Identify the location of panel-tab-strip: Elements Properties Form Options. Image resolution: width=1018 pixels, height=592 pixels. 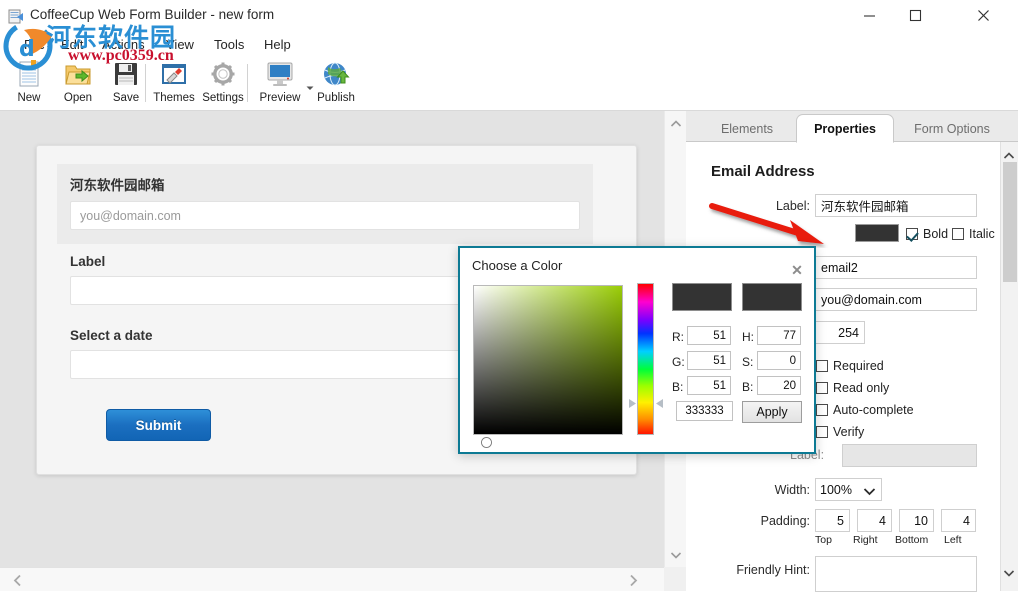
(852, 127).